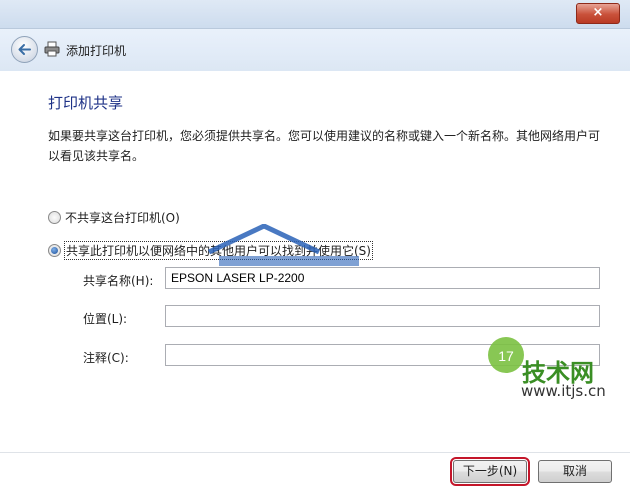 The width and height of the screenshot is (630, 499). Describe the element at coordinates (86, 103) in the screenshot. I see `page-title: 打印机共享` at that location.